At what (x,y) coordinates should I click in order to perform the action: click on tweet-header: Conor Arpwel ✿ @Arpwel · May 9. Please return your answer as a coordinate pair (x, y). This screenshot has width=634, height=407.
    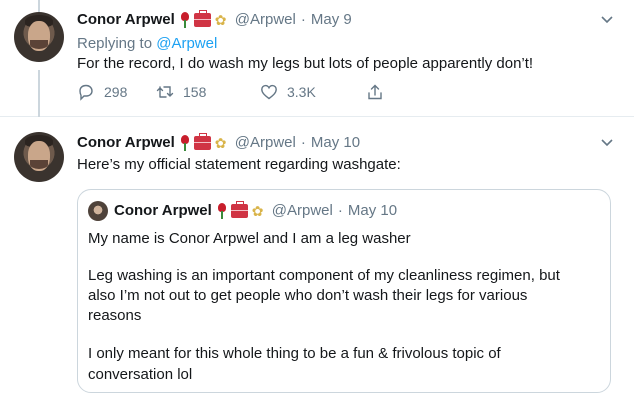
    Looking at the image, I should click on (214, 18).